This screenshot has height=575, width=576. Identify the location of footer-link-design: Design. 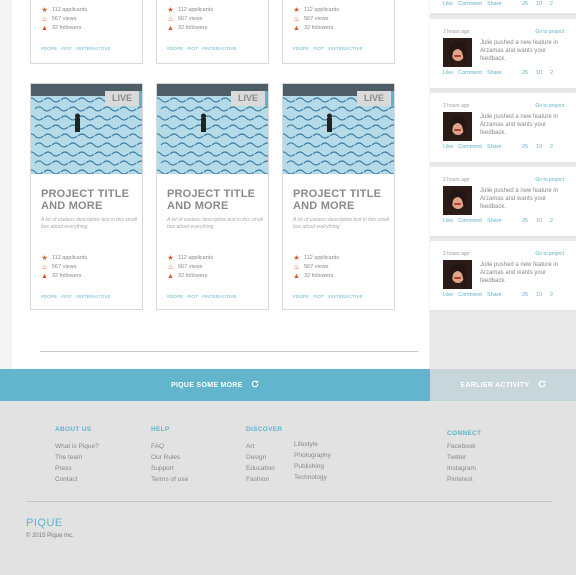
(256, 457).